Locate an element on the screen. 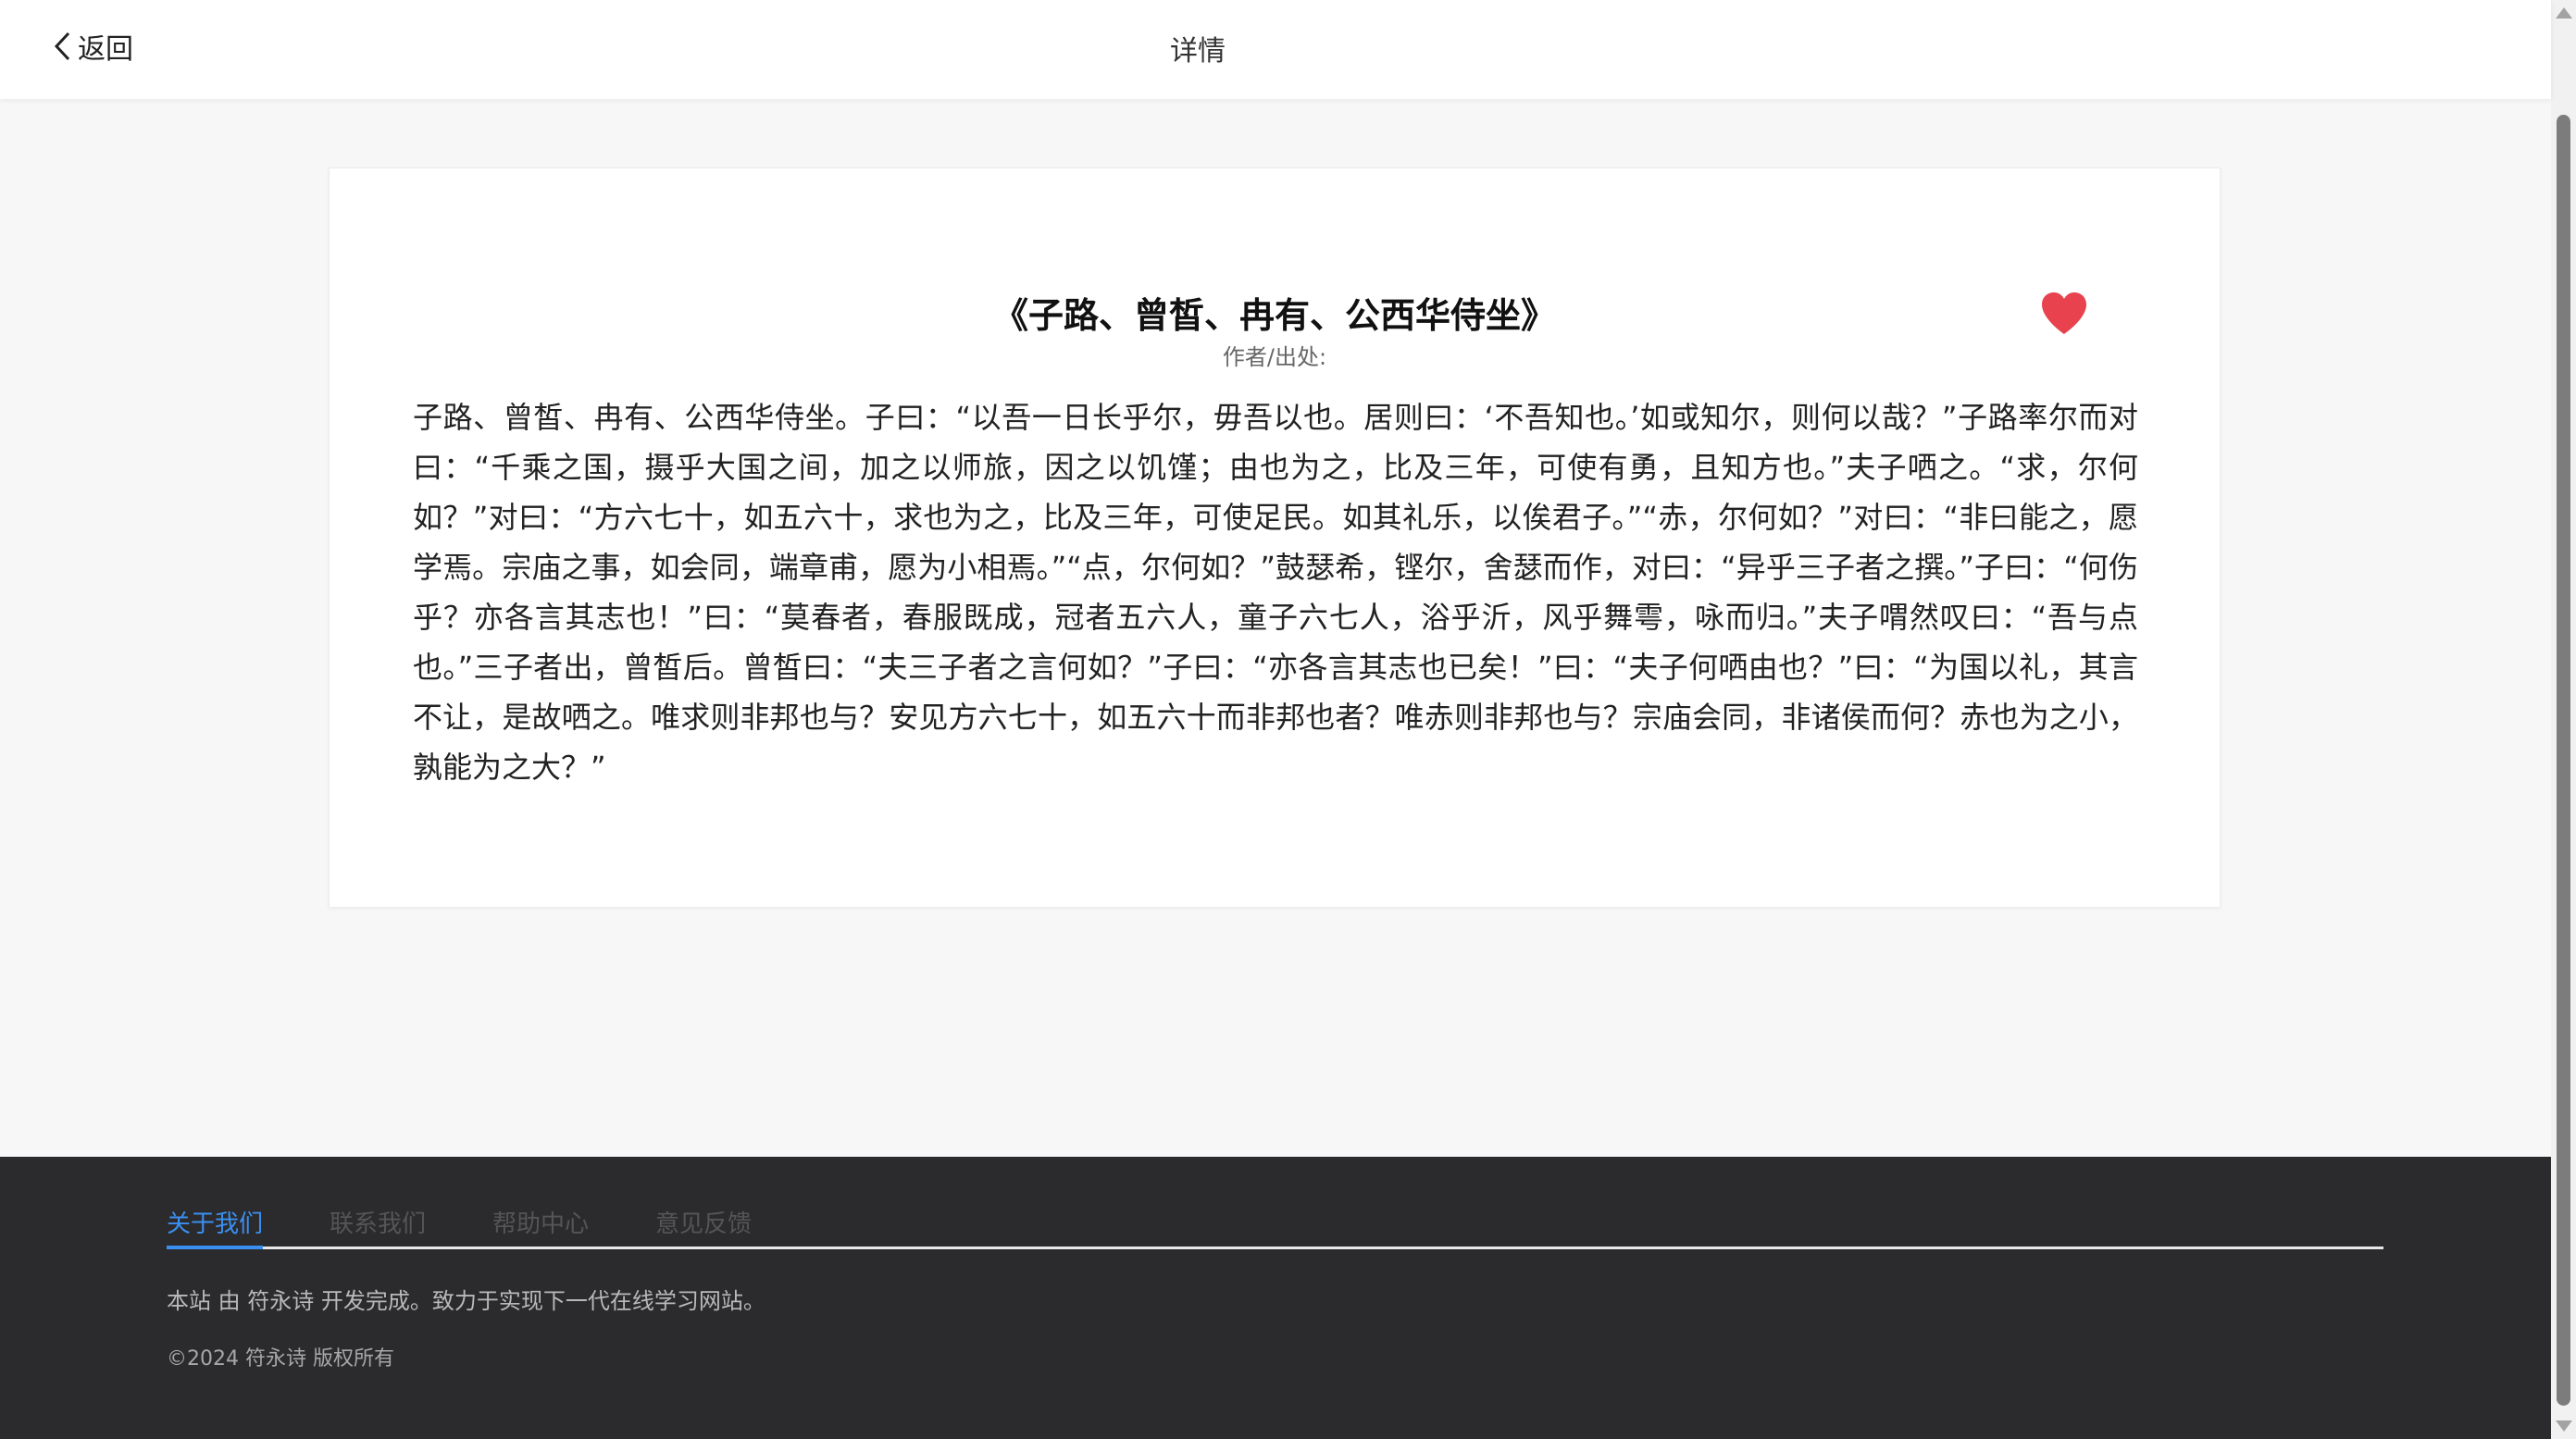 This screenshot has width=2576, height=1439. footer-tab-about: 关于我们 is located at coordinates (215, 1227).